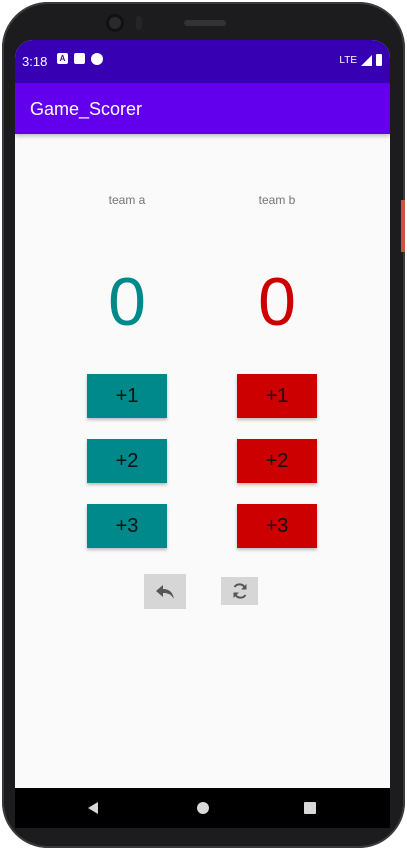 The height and width of the screenshot is (850, 407). What do you see at coordinates (62, 58) in the screenshot?
I see `a-notification-icon: A` at bounding box center [62, 58].